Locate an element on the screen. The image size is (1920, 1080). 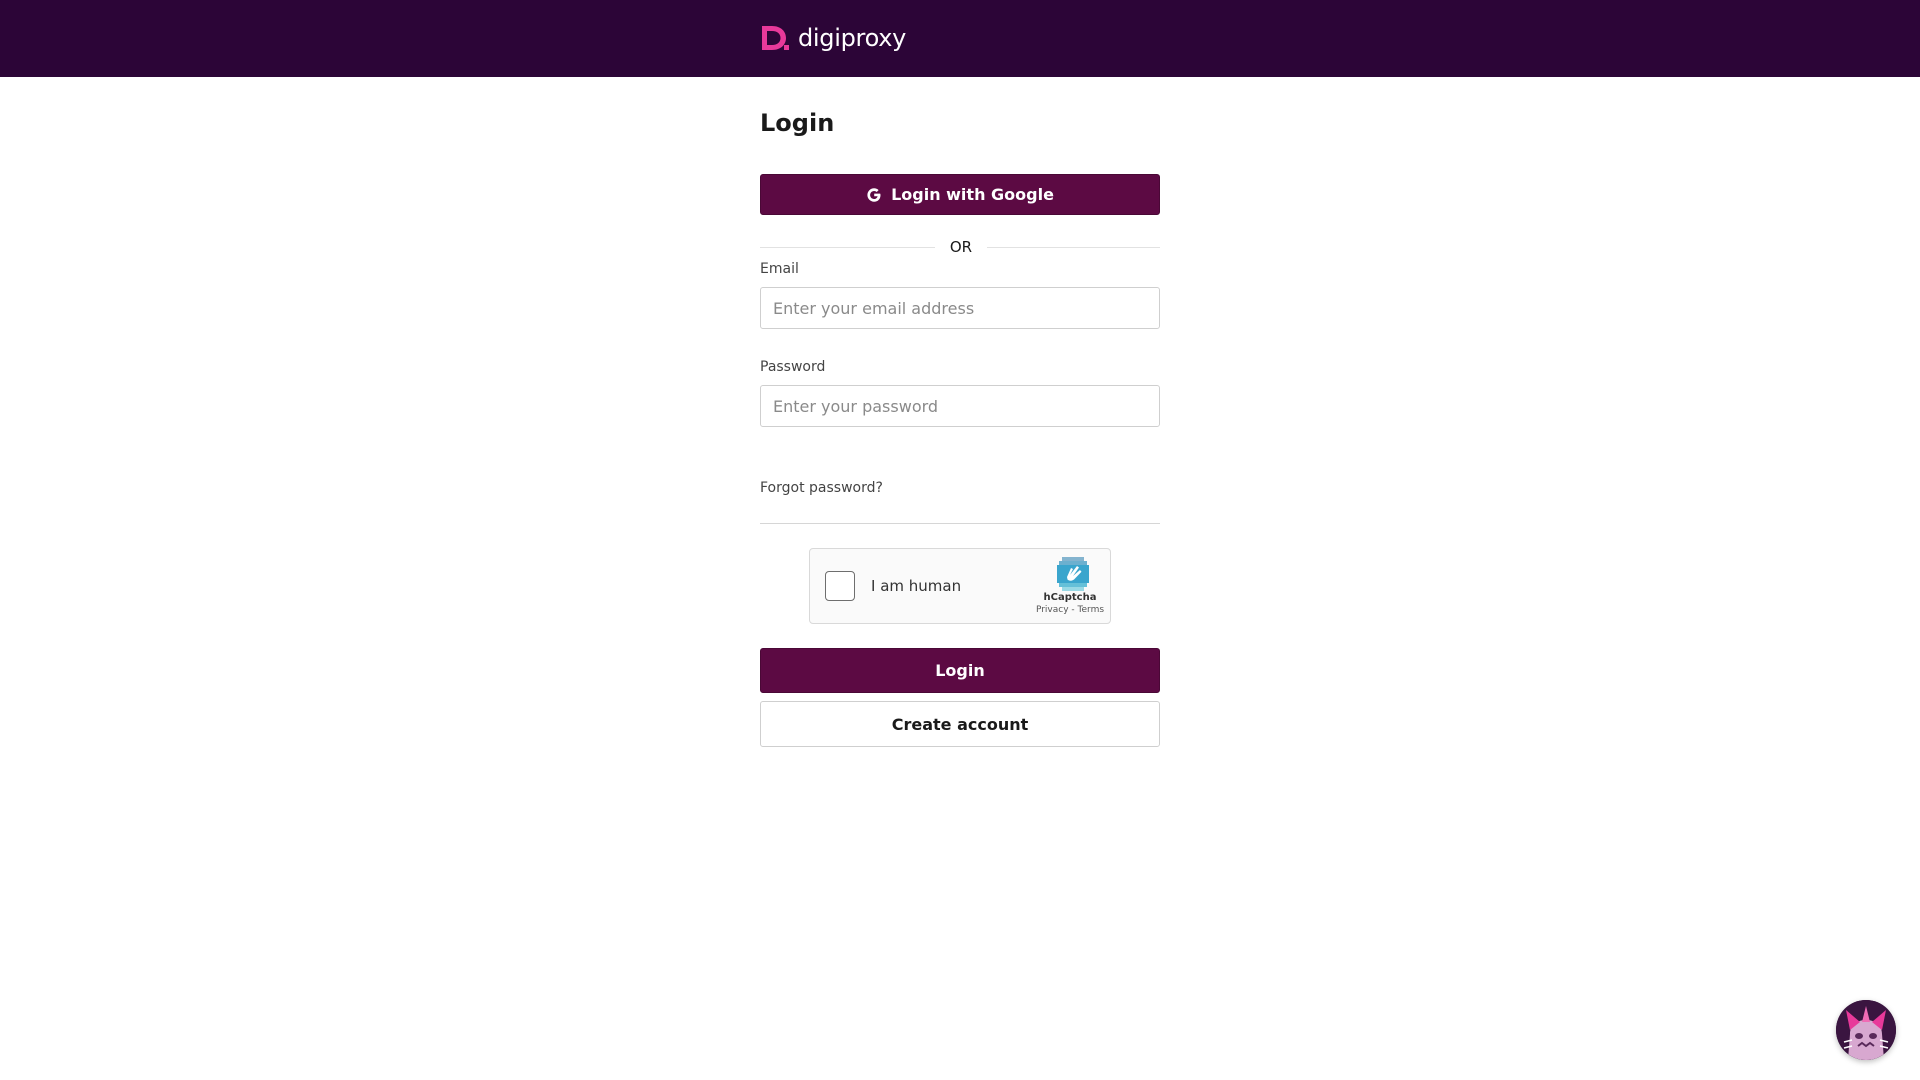
captcha-terms-link: Terms is located at coordinates (1091, 610).